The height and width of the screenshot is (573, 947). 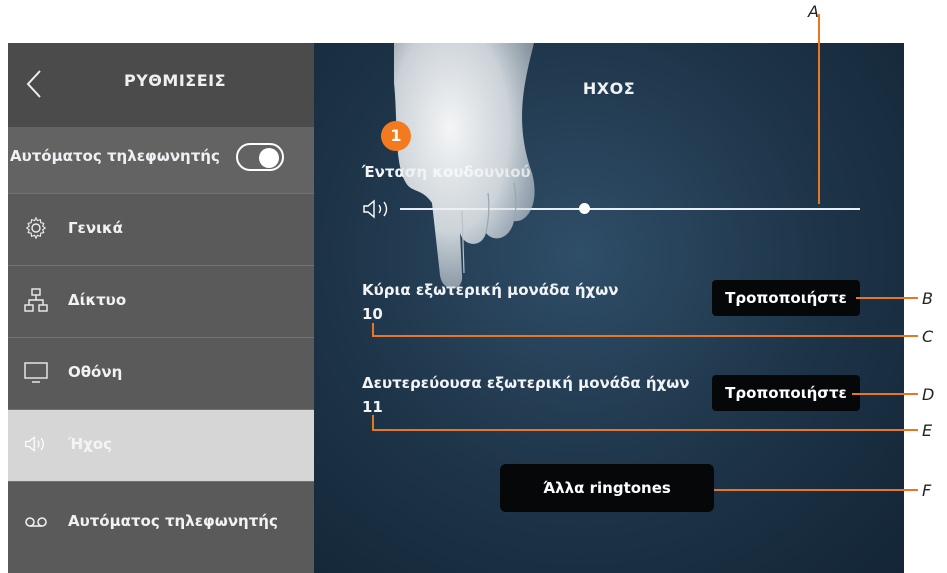 I want to click on callout-line-b, so click(x=887, y=298).